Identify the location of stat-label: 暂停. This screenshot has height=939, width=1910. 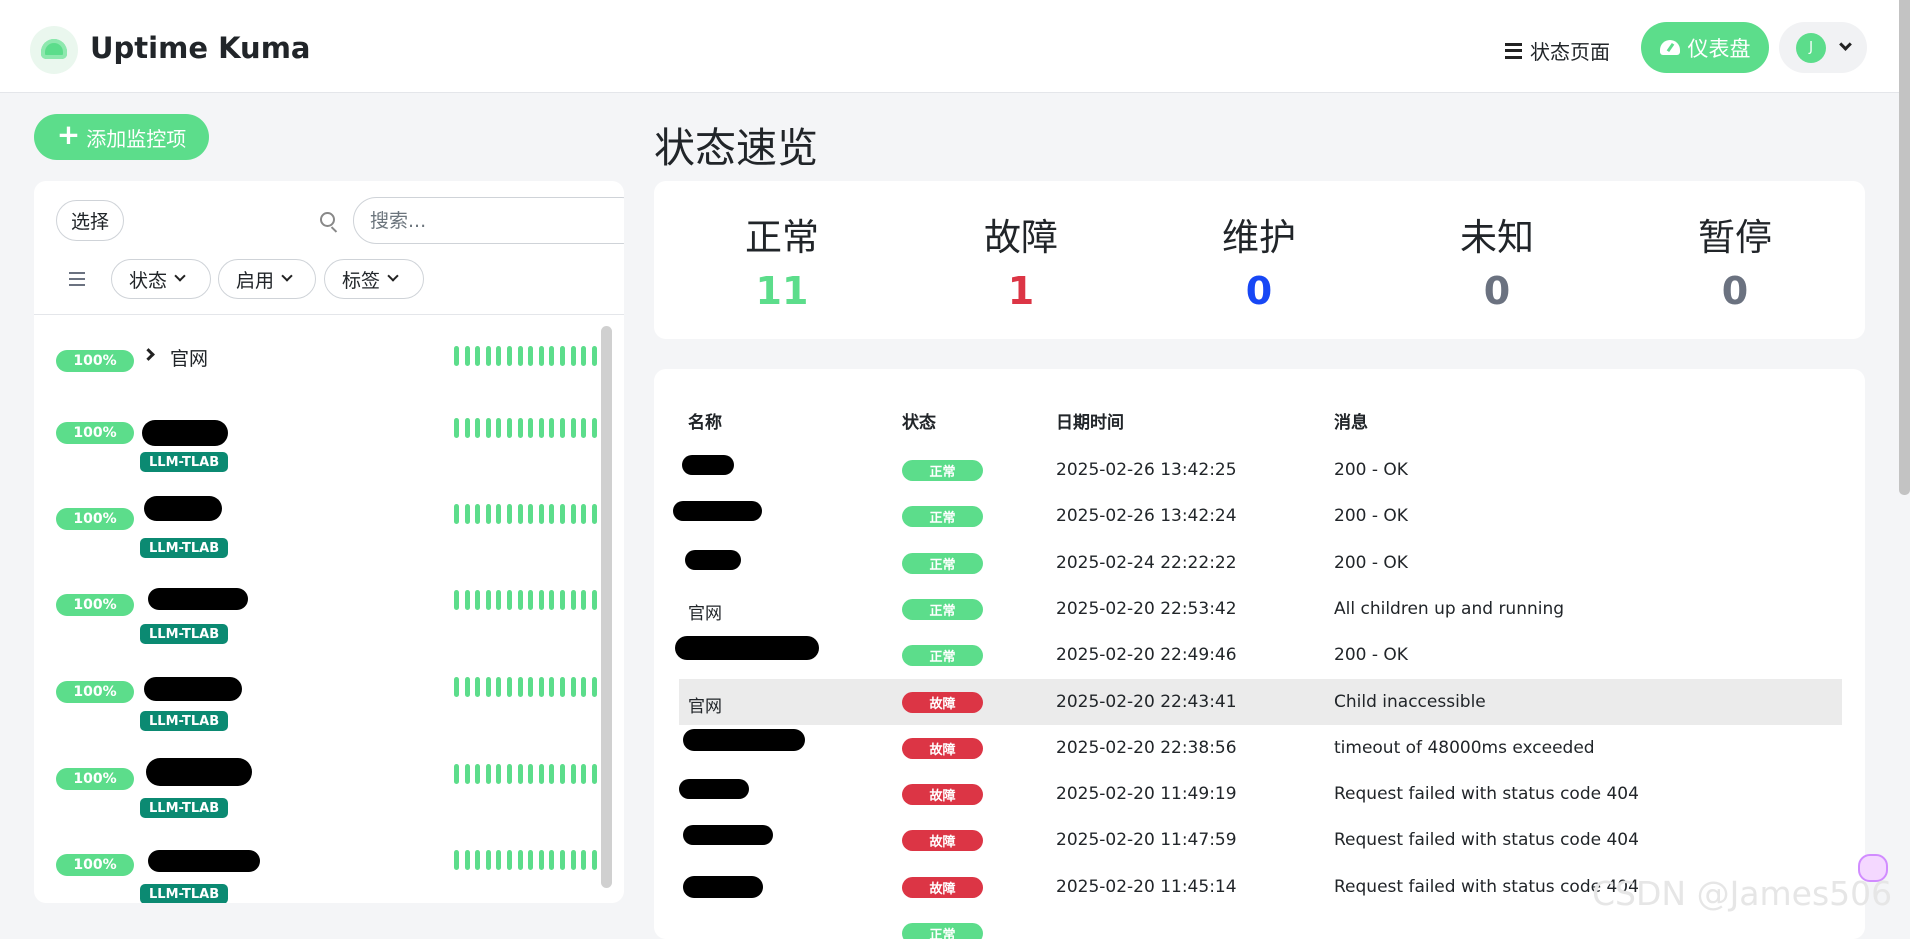
(1735, 237).